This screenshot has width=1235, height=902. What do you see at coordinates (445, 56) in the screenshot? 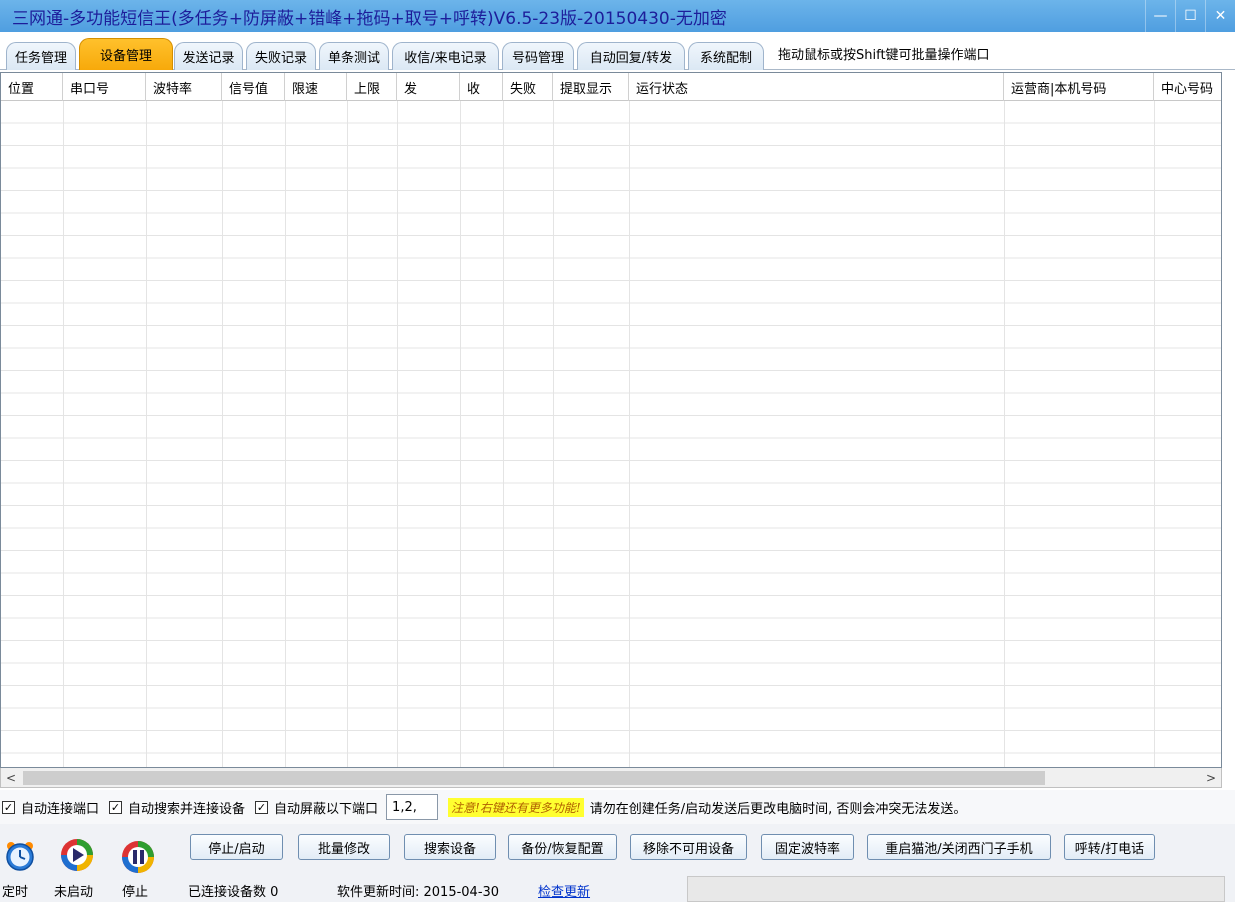
I see `tab-receive-call-records: 收信/来电记录` at bounding box center [445, 56].